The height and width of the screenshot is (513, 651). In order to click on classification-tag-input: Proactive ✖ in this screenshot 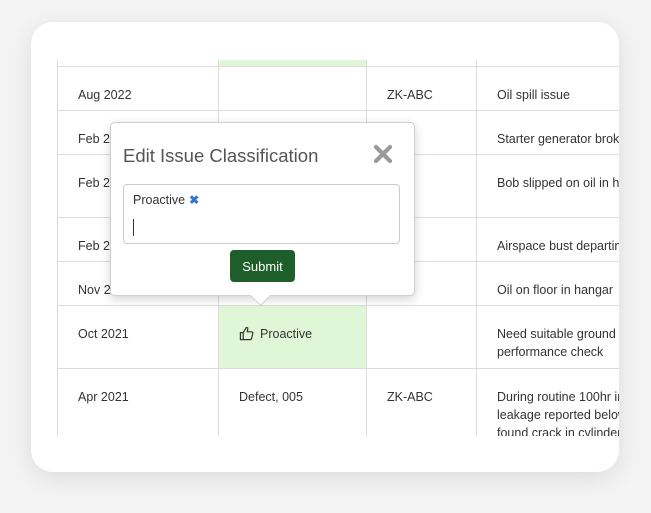, I will do `click(261, 214)`.